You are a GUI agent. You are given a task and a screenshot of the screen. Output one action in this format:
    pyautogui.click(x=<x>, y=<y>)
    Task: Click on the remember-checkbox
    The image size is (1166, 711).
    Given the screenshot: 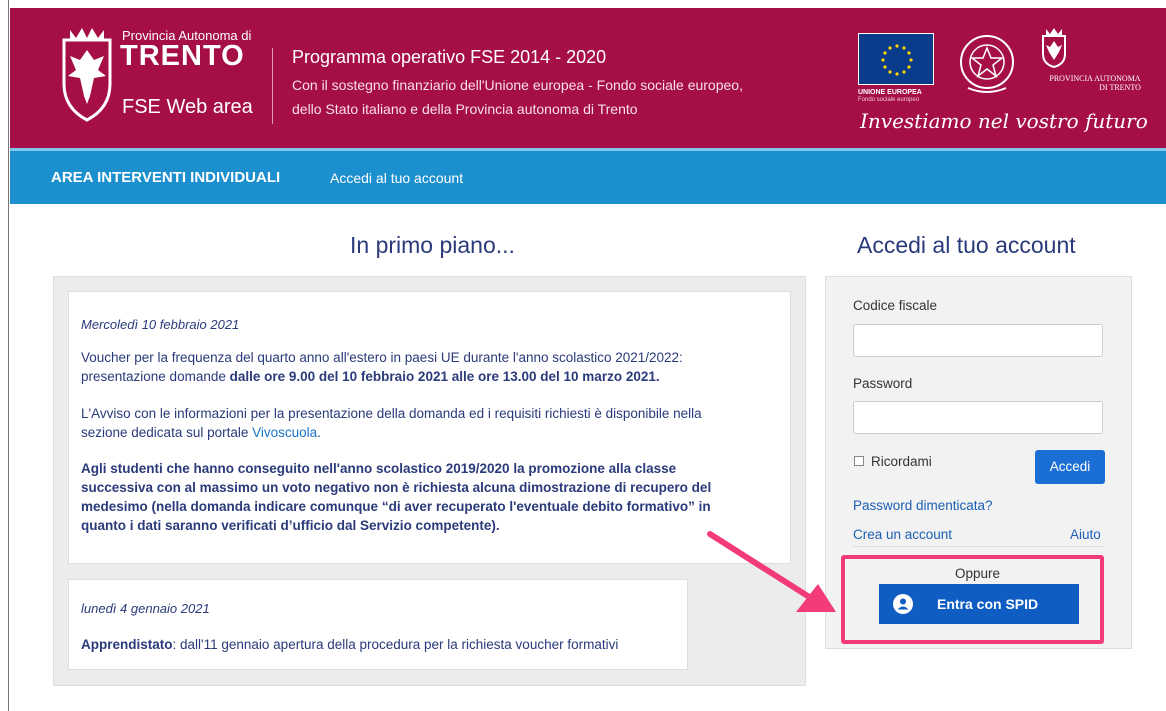 What is the action you would take?
    pyautogui.click(x=859, y=461)
    